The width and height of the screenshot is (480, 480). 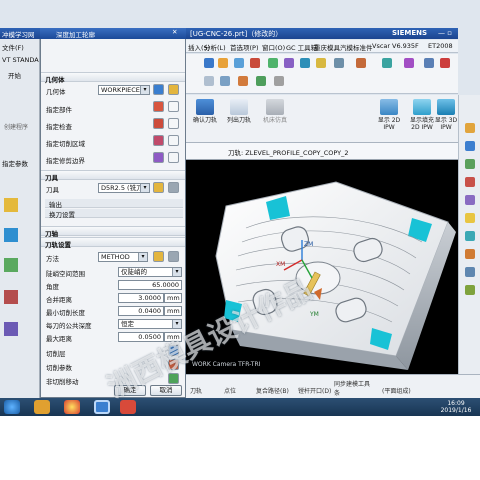 I want to click on specify-part-display-icon, so click(x=173, y=106).